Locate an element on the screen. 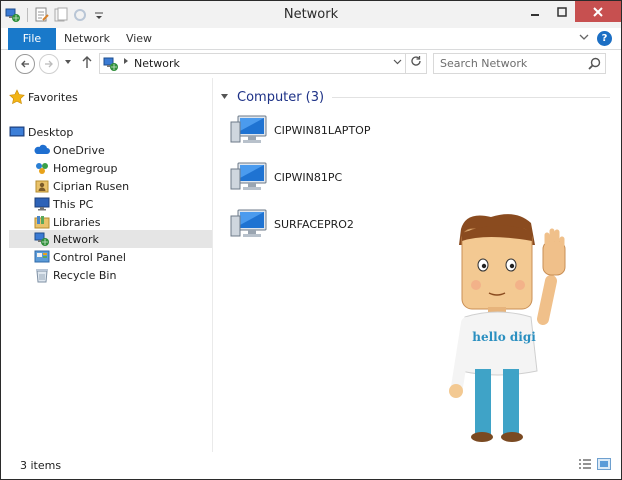 The image size is (622, 480). address-history-dropdown-icon is located at coordinates (397, 63).